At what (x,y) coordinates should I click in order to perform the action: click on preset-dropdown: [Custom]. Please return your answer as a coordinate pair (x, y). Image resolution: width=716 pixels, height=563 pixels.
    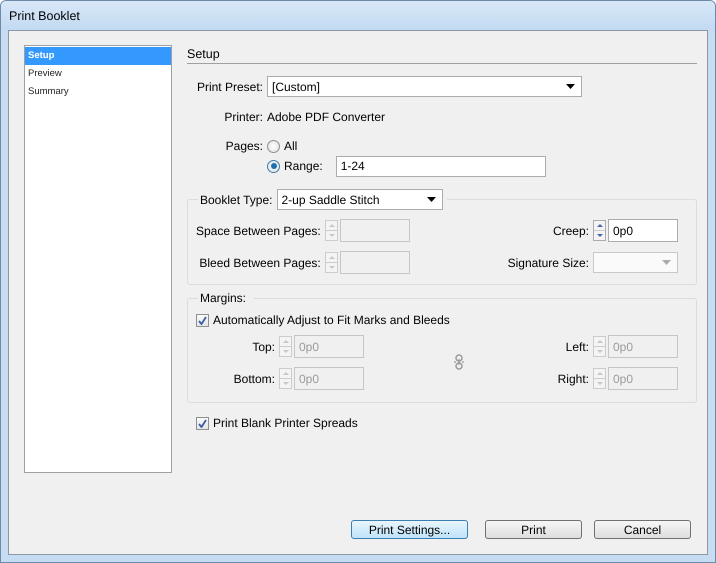
    Looking at the image, I should click on (424, 86).